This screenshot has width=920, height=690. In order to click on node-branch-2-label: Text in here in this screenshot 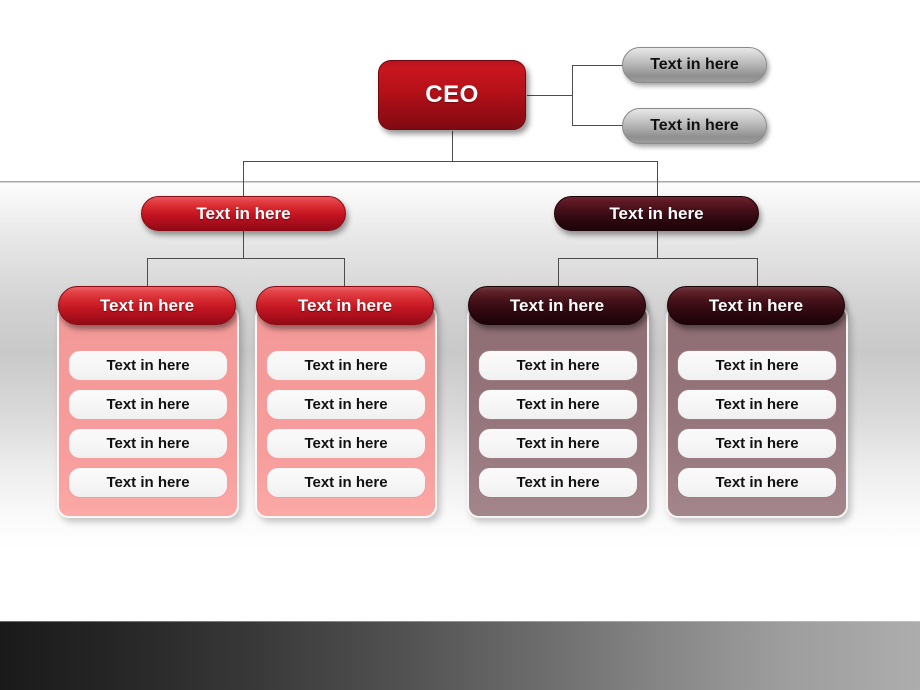, I will do `click(656, 213)`.